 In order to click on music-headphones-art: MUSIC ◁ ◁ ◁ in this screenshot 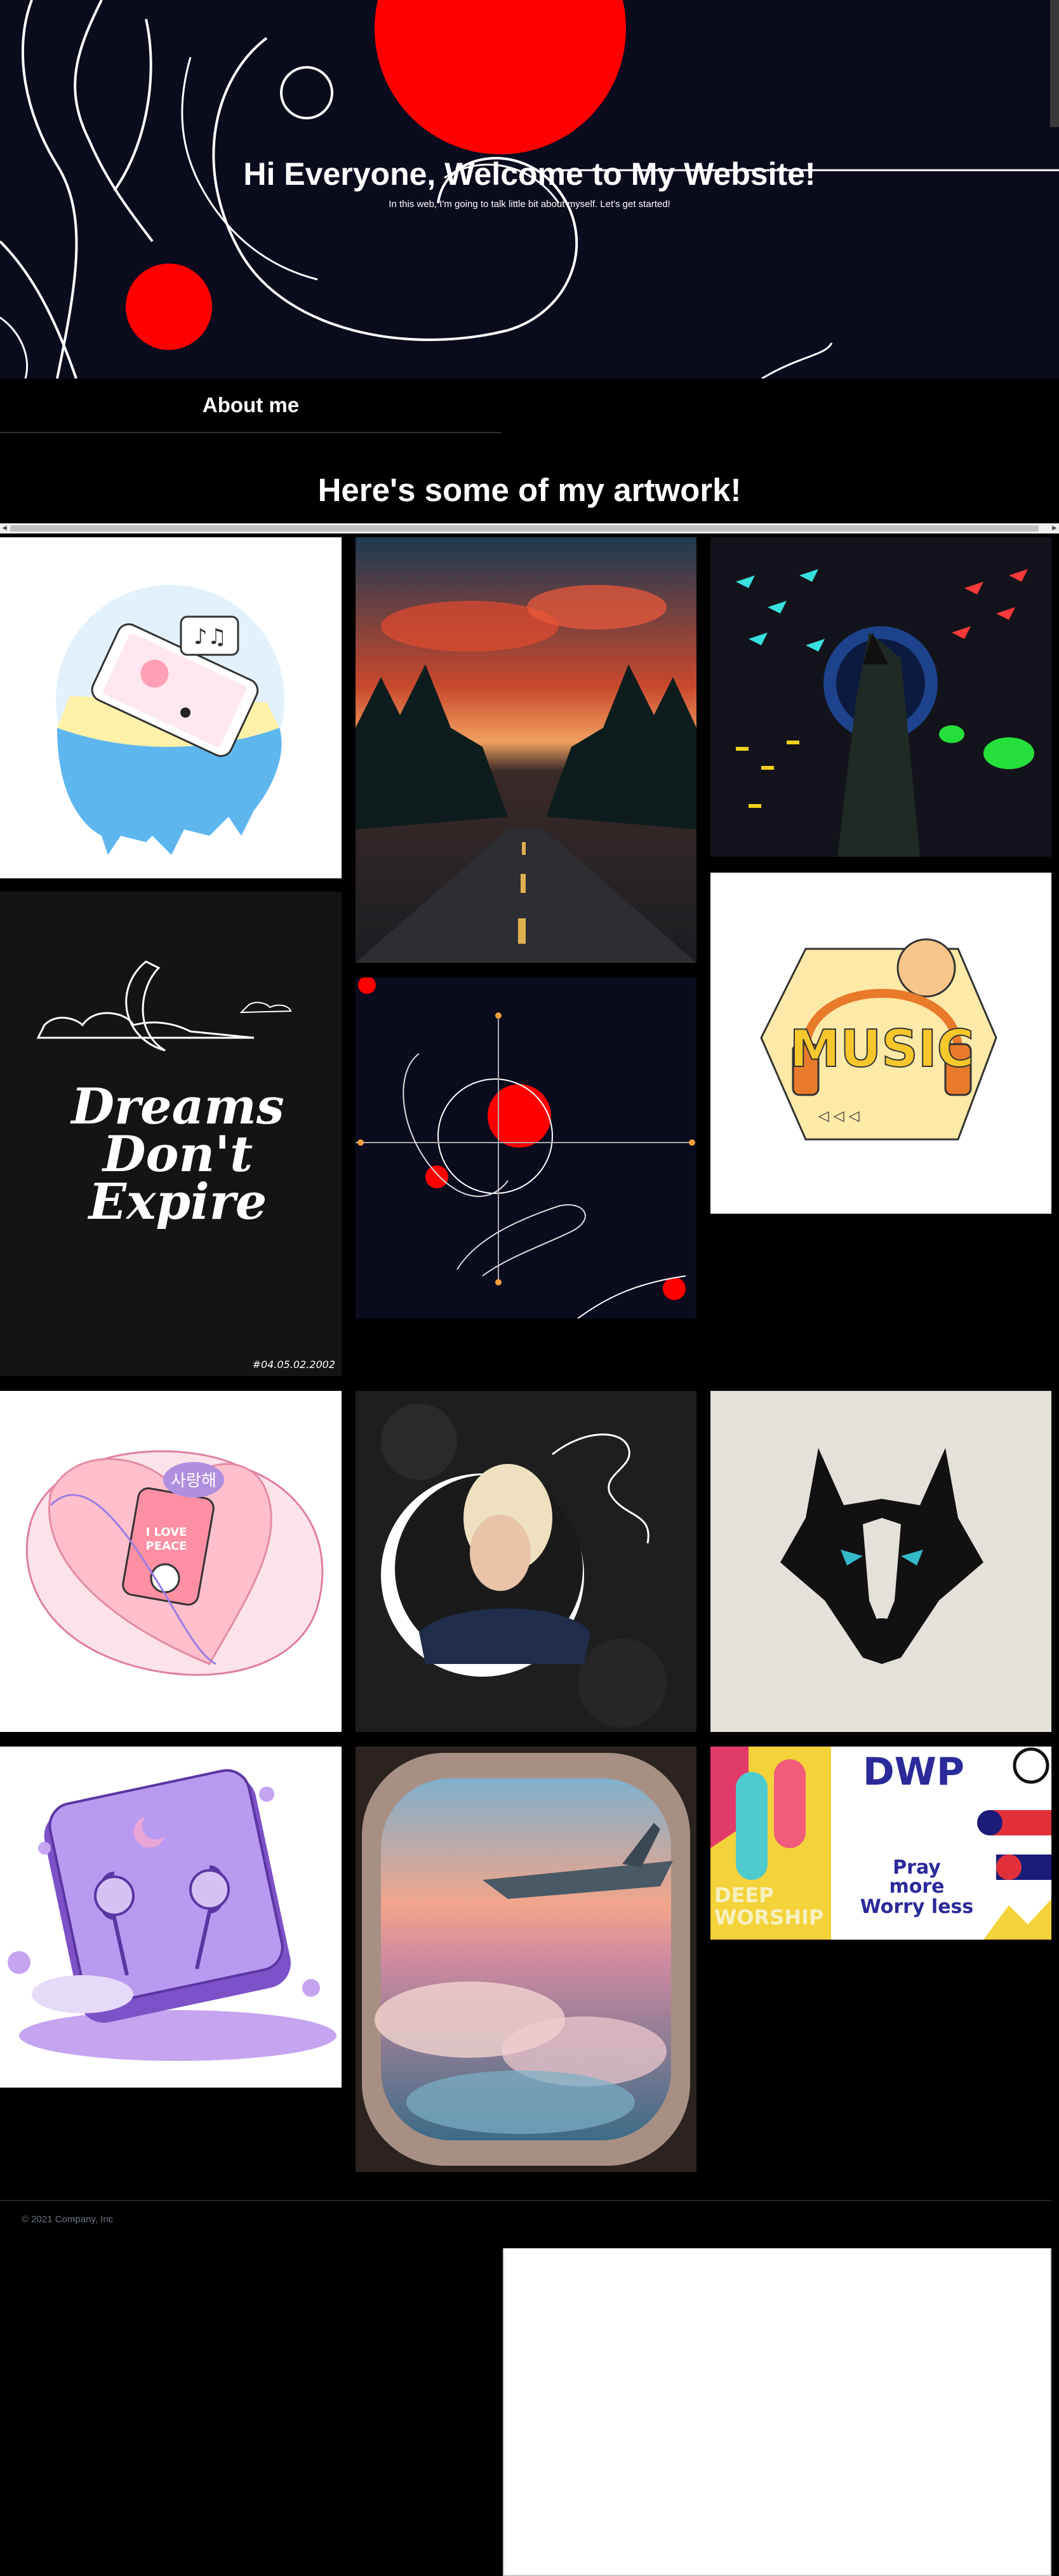, I will do `click(879, 1039)`.